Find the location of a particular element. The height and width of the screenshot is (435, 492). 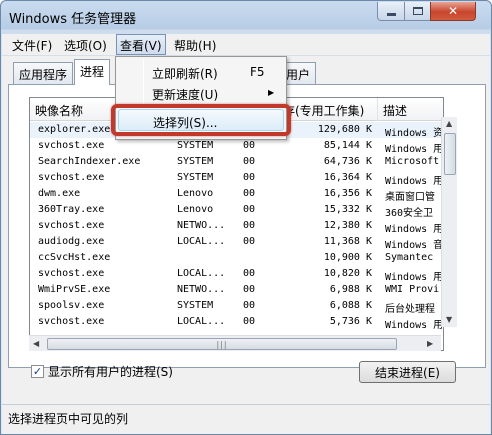

close-icon: ✕ is located at coordinates (453, 11).